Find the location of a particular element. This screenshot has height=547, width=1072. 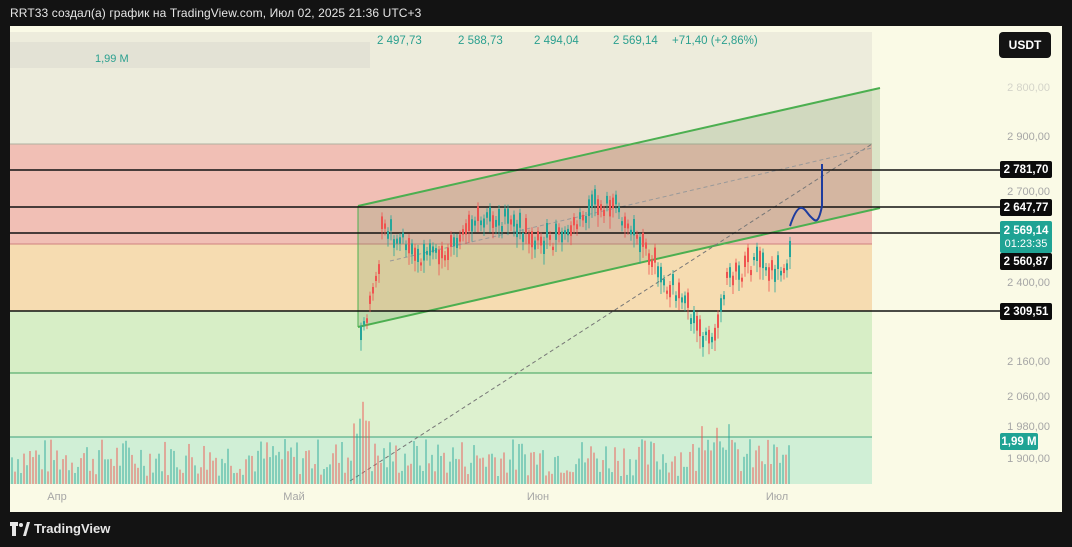

ohlc-open: 2 497,73 is located at coordinates (399, 41).